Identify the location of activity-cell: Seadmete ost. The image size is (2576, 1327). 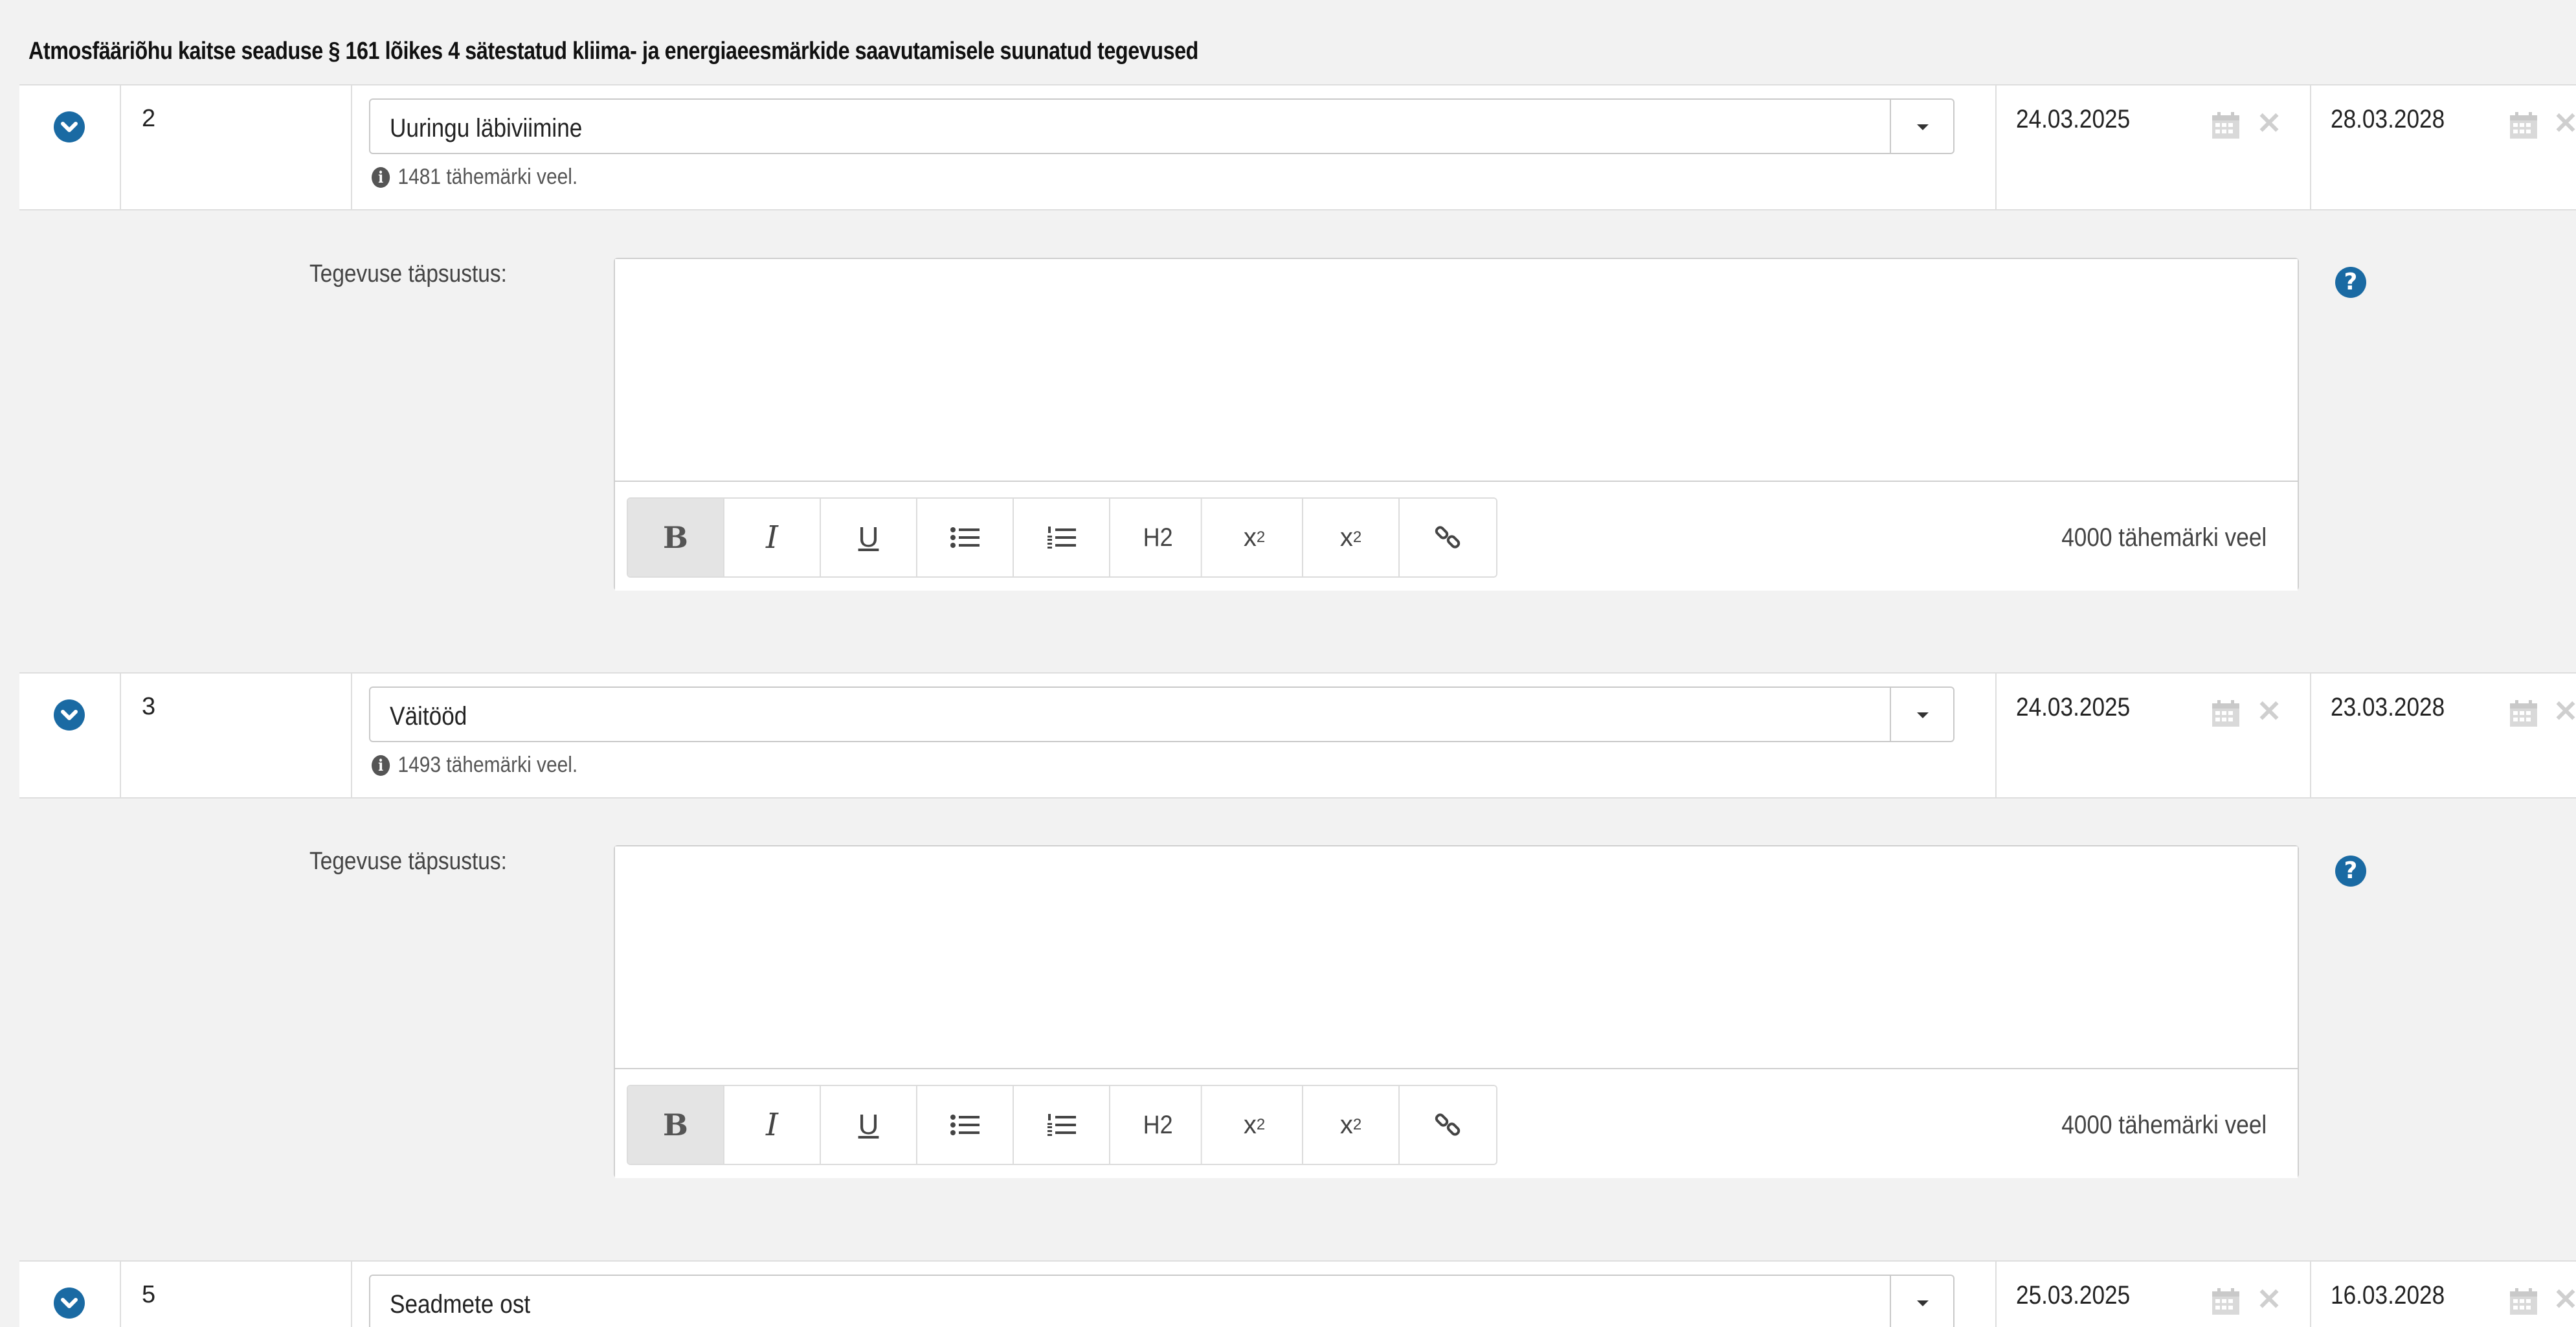
(1173, 1294).